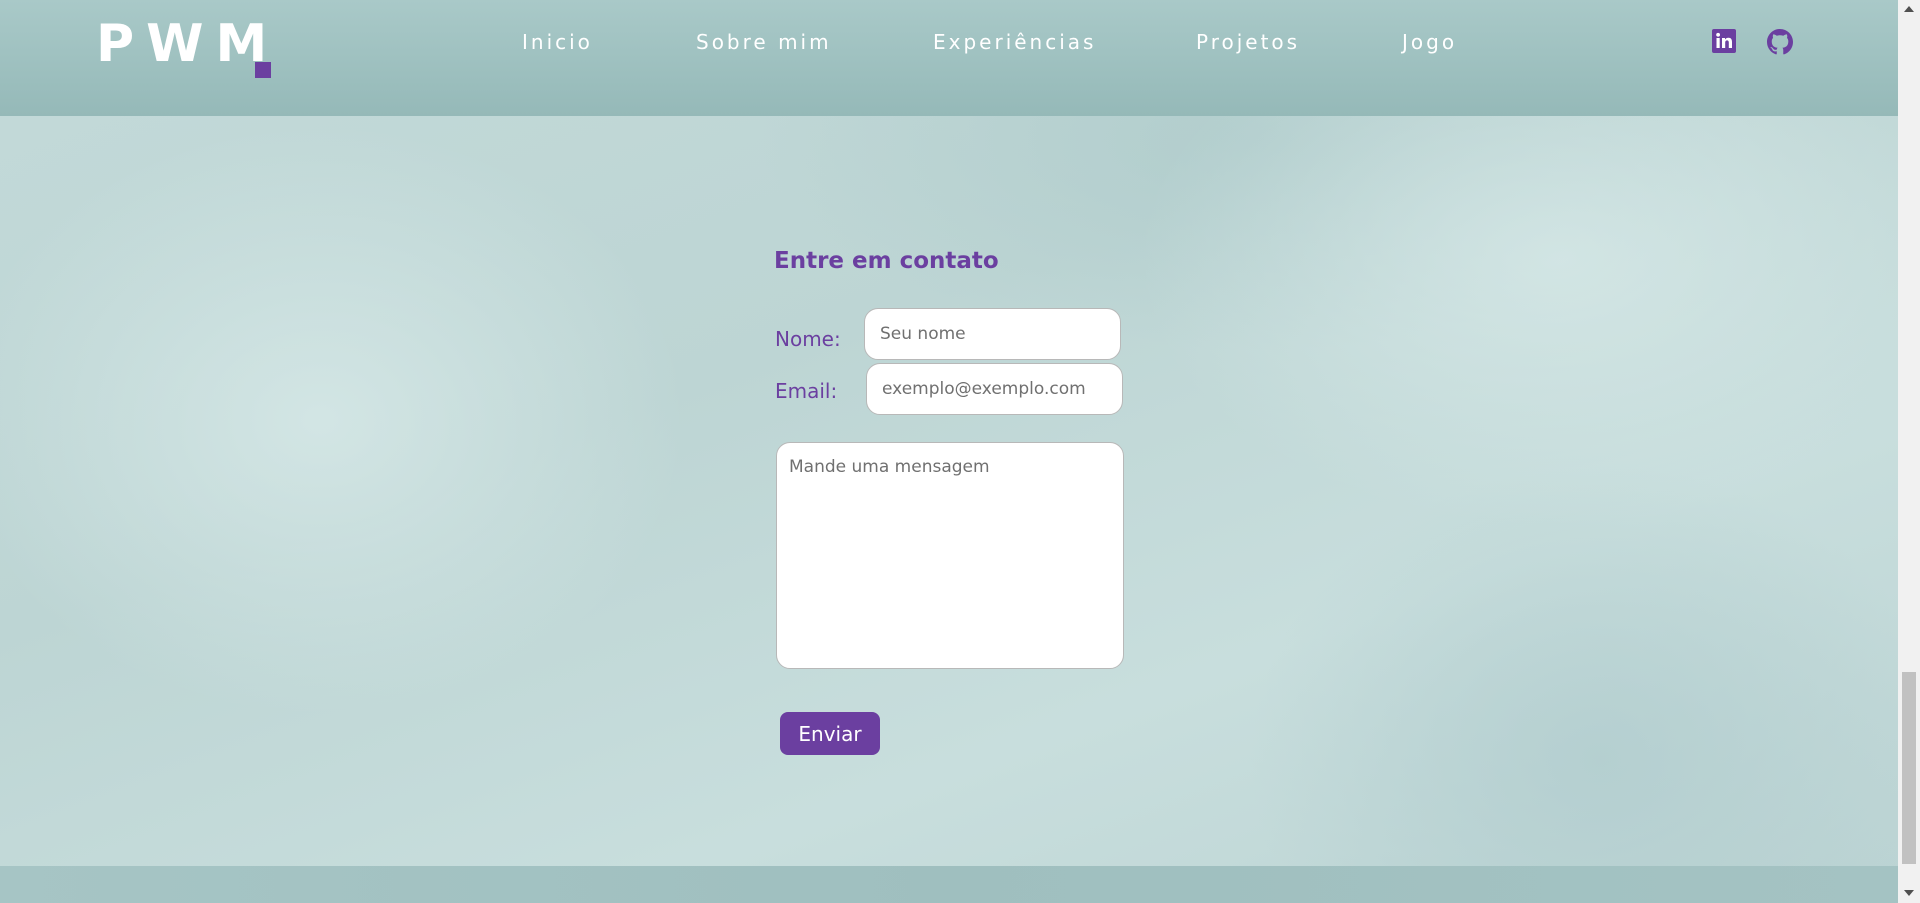 The height and width of the screenshot is (903, 1920). Describe the element at coordinates (1248, 42) in the screenshot. I see `nav-link-projetos: Projetos` at that location.